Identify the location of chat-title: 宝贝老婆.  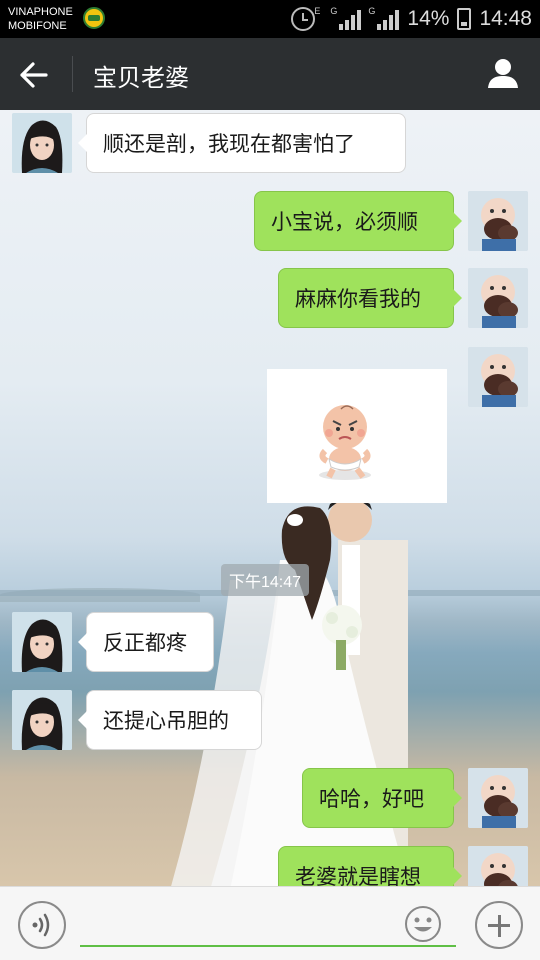
(141, 78).